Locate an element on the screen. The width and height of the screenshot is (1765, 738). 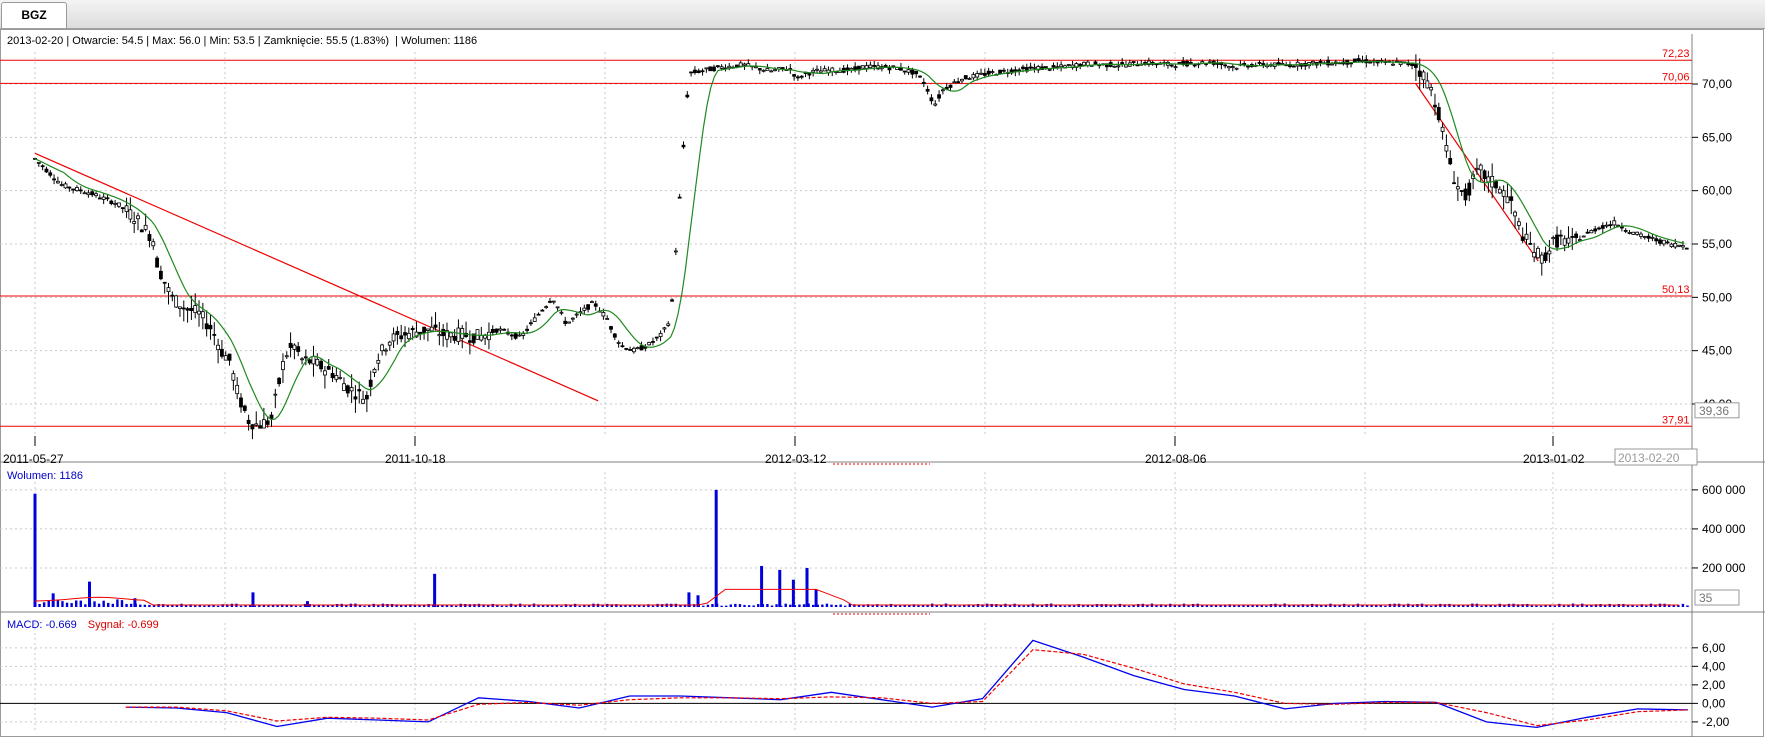
signal-value-label: Sygnał: -0.699 is located at coordinates (123, 625).